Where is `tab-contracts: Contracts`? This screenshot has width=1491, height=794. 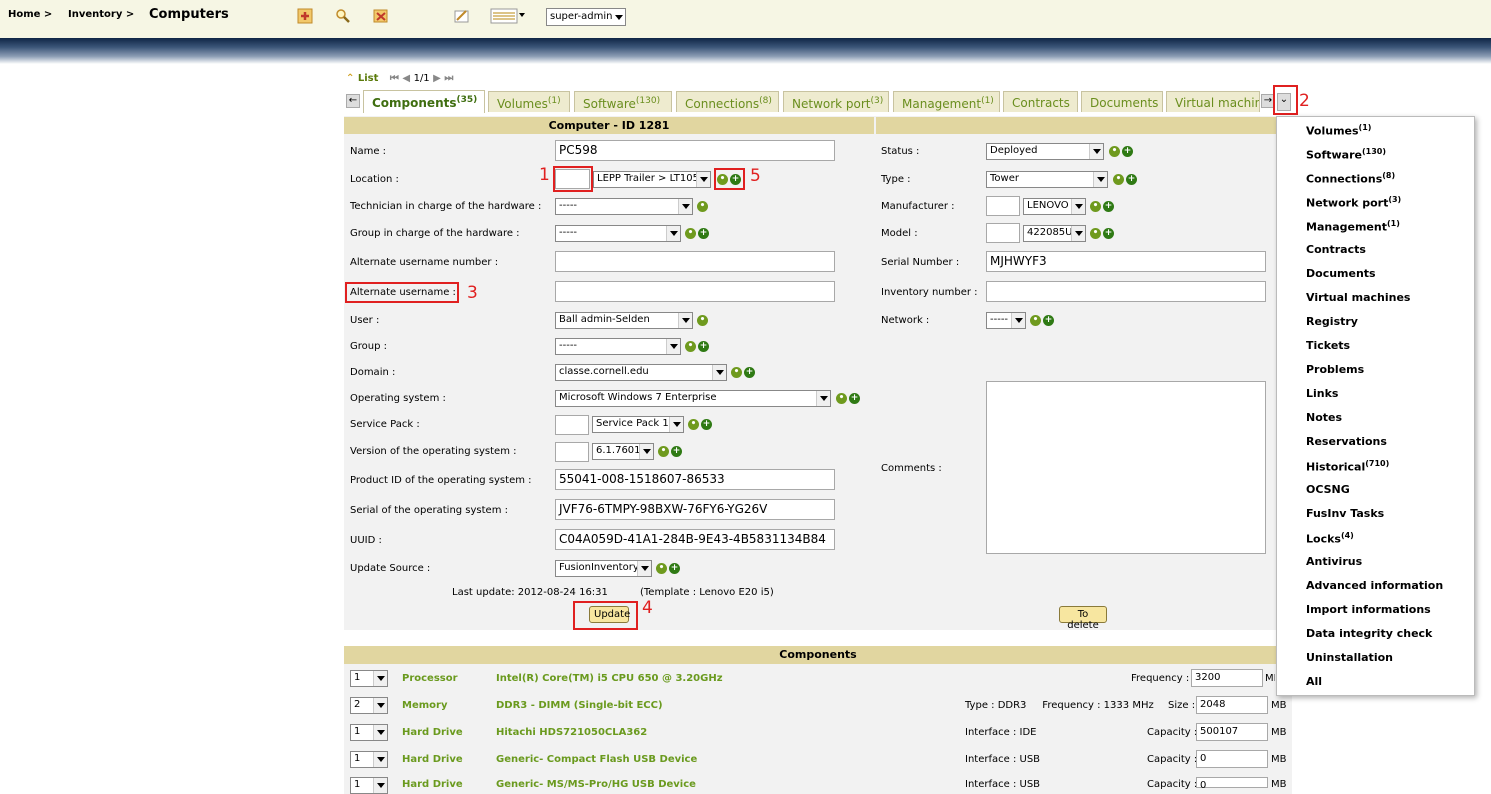 tab-contracts: Contracts is located at coordinates (1040, 101).